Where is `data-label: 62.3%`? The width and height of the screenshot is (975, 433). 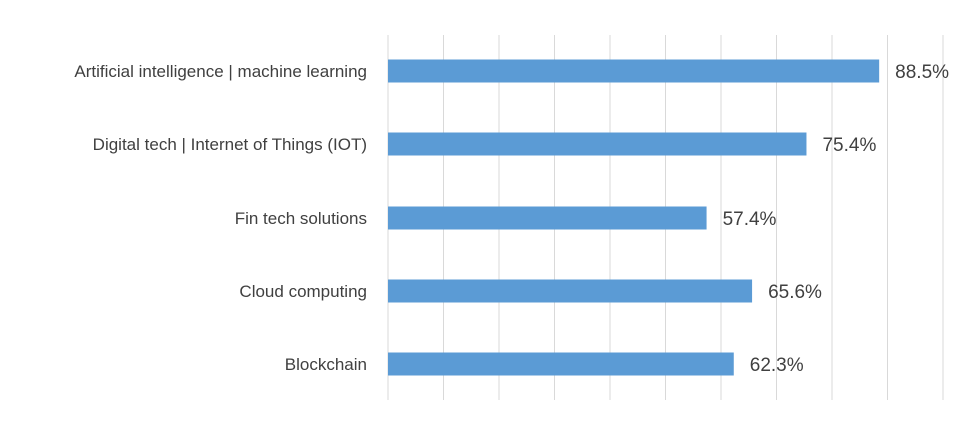
data-label: 62.3% is located at coordinates (777, 365).